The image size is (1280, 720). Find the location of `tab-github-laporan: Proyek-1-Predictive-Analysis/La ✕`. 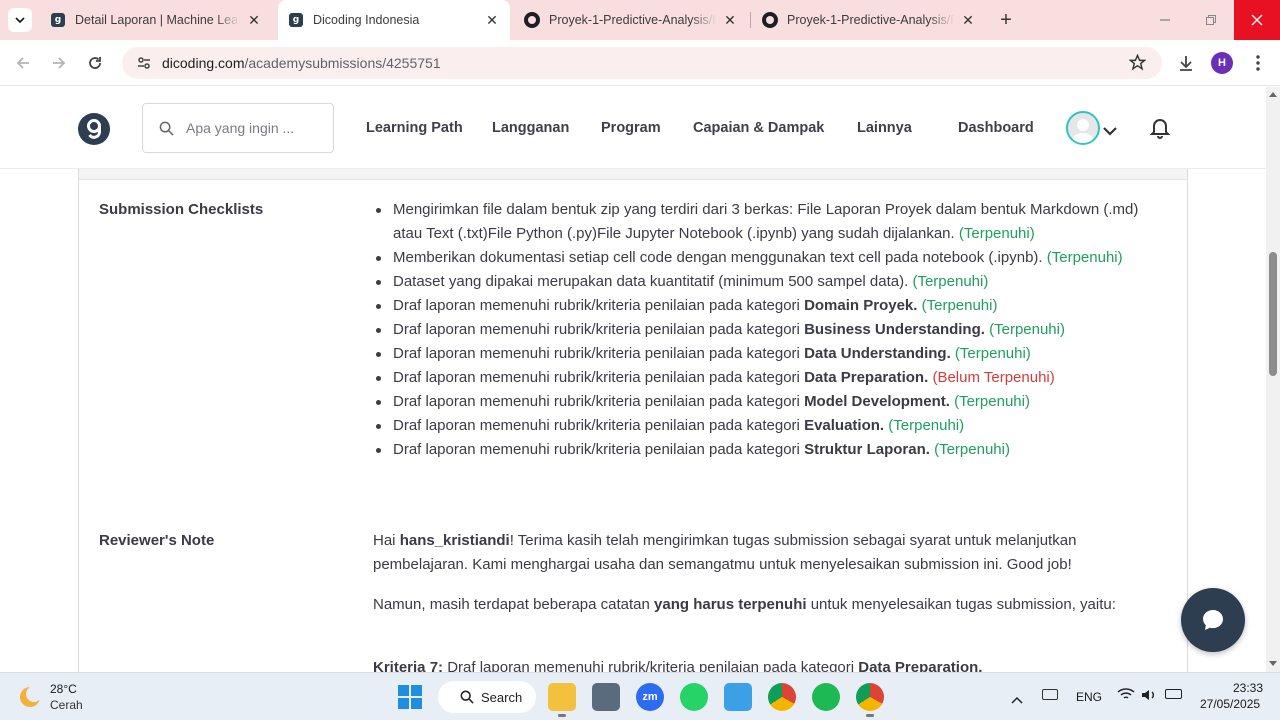

tab-github-laporan: Proyek-1-Predictive-Analysis/La ✕ is located at coordinates (631, 20).